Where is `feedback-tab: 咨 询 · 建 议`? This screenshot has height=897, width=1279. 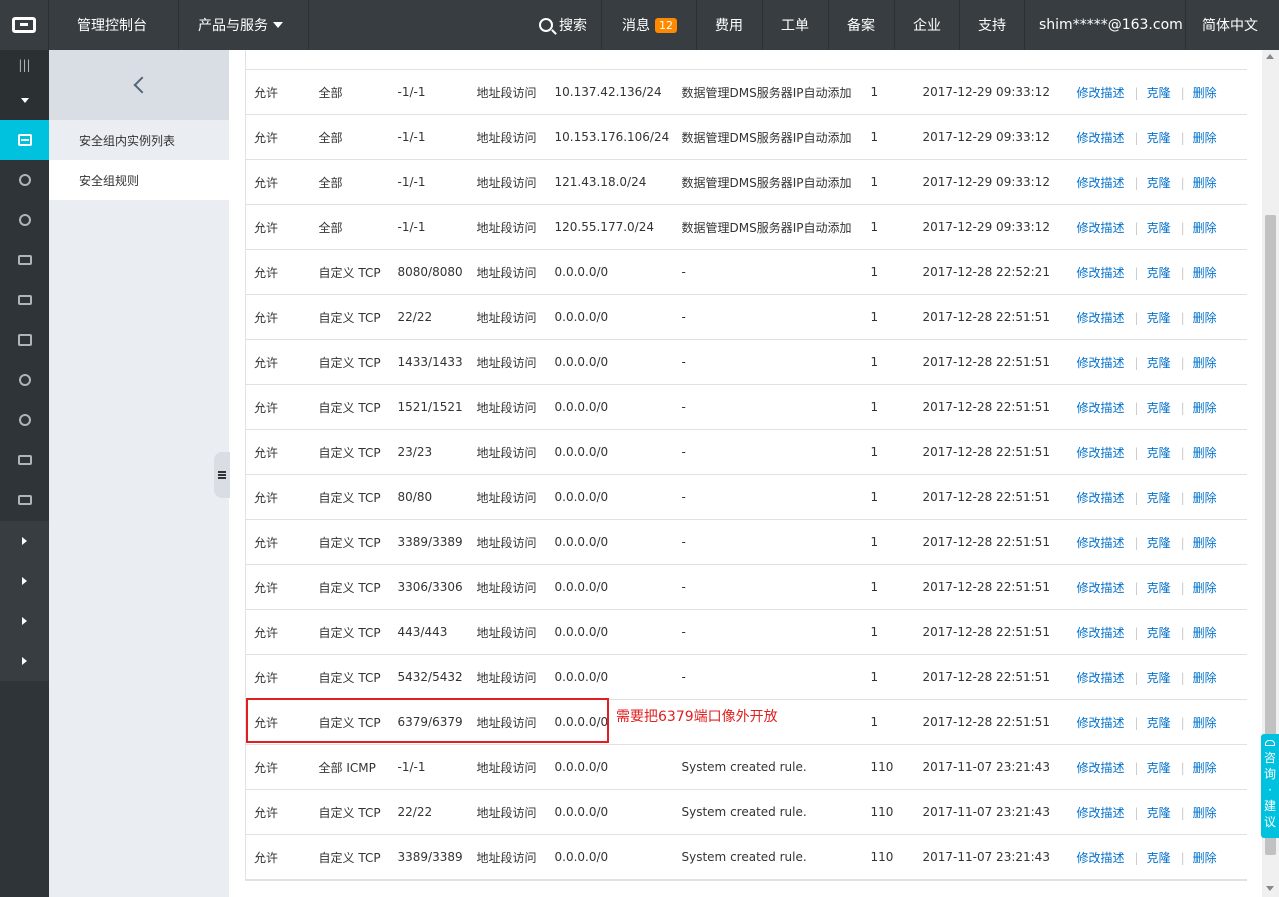
feedback-tab: 咨 询 · 建 议 is located at coordinates (1270, 786).